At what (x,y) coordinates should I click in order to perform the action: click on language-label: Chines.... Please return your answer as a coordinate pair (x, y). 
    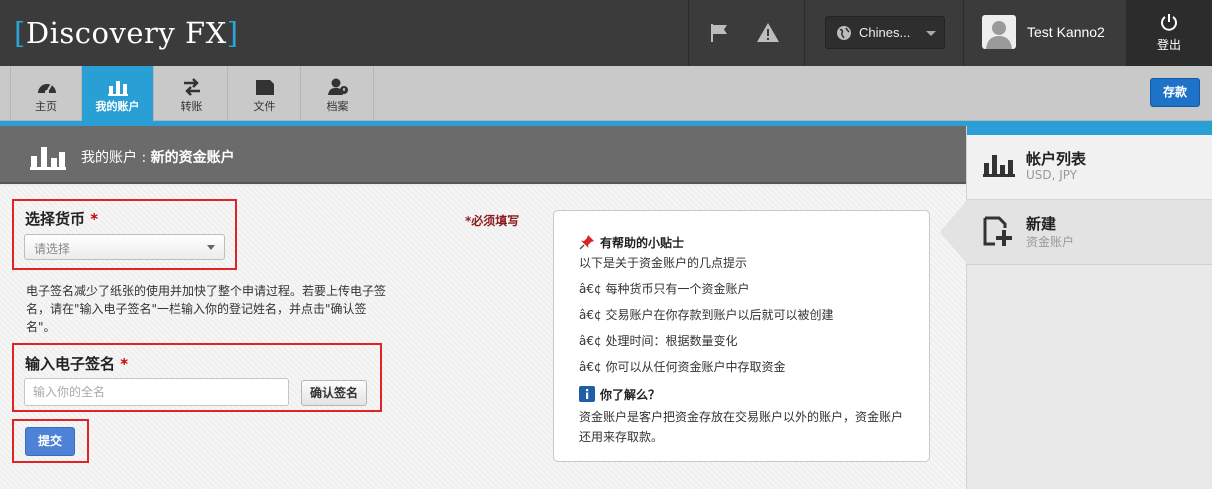
    Looking at the image, I should click on (885, 32).